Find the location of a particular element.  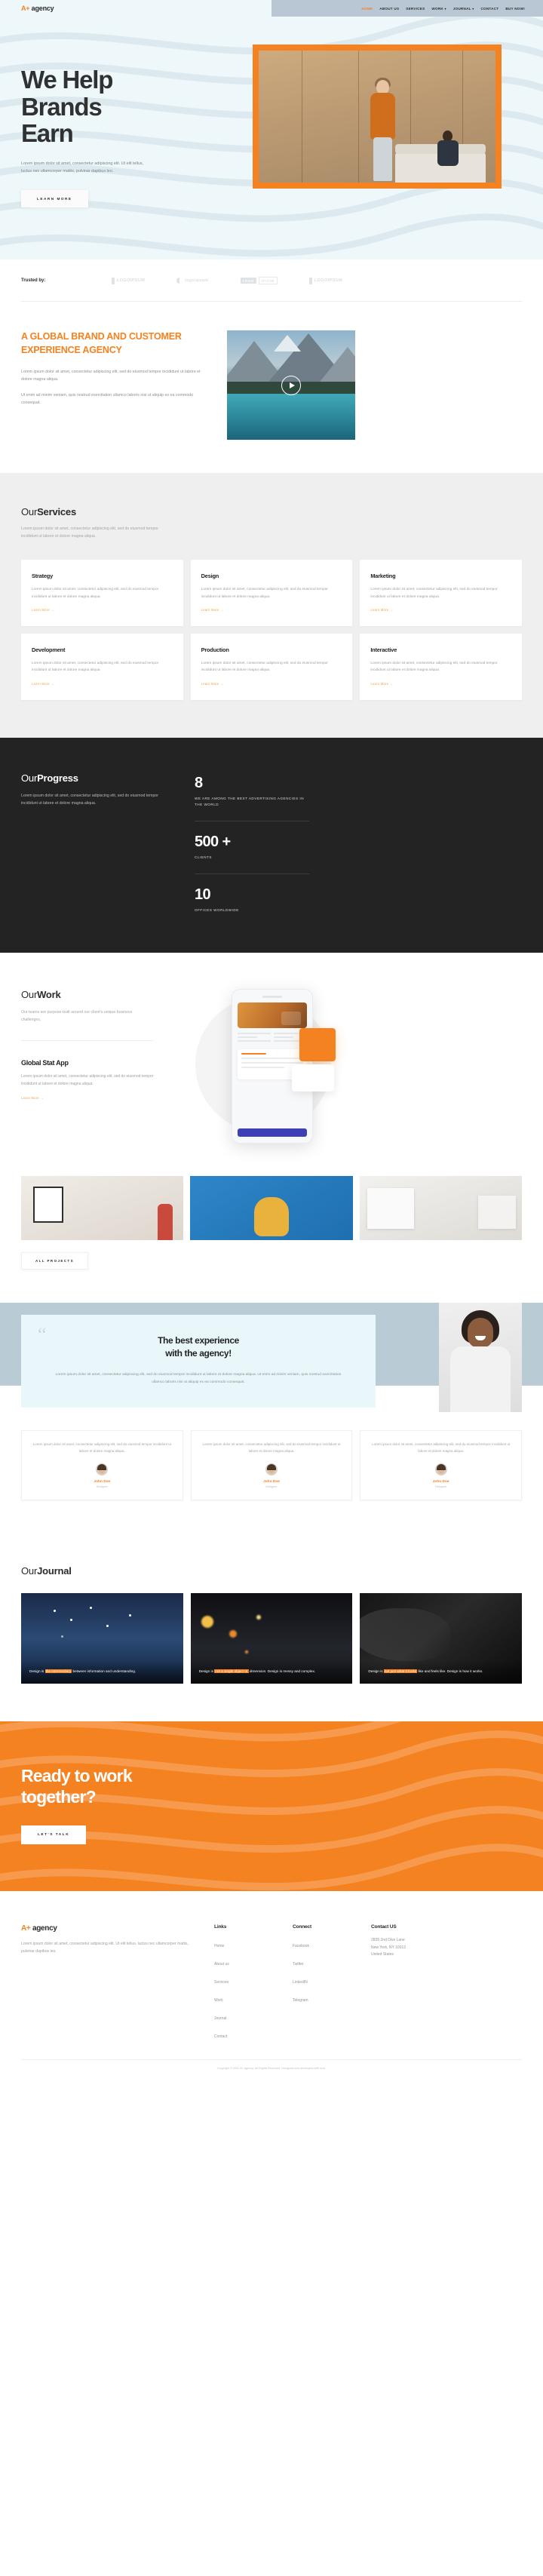

nav-item-journal: JOURNAL ▾ is located at coordinates (463, 9).